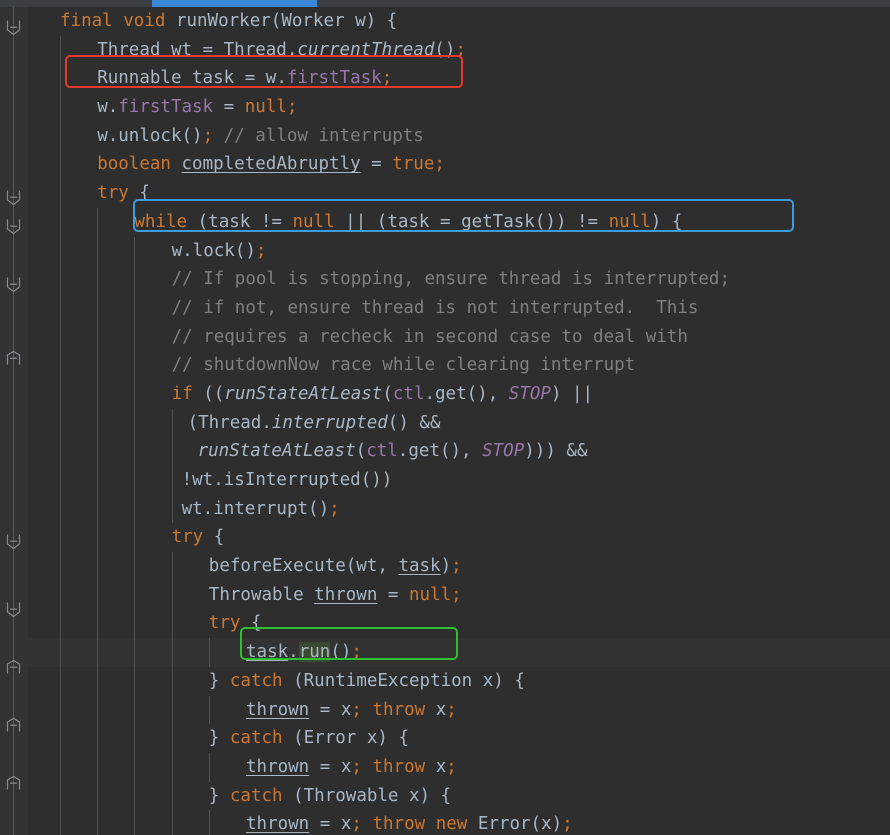 The width and height of the screenshot is (890, 835). Describe the element at coordinates (14, 421) in the screenshot. I see `editor-gutter` at that location.